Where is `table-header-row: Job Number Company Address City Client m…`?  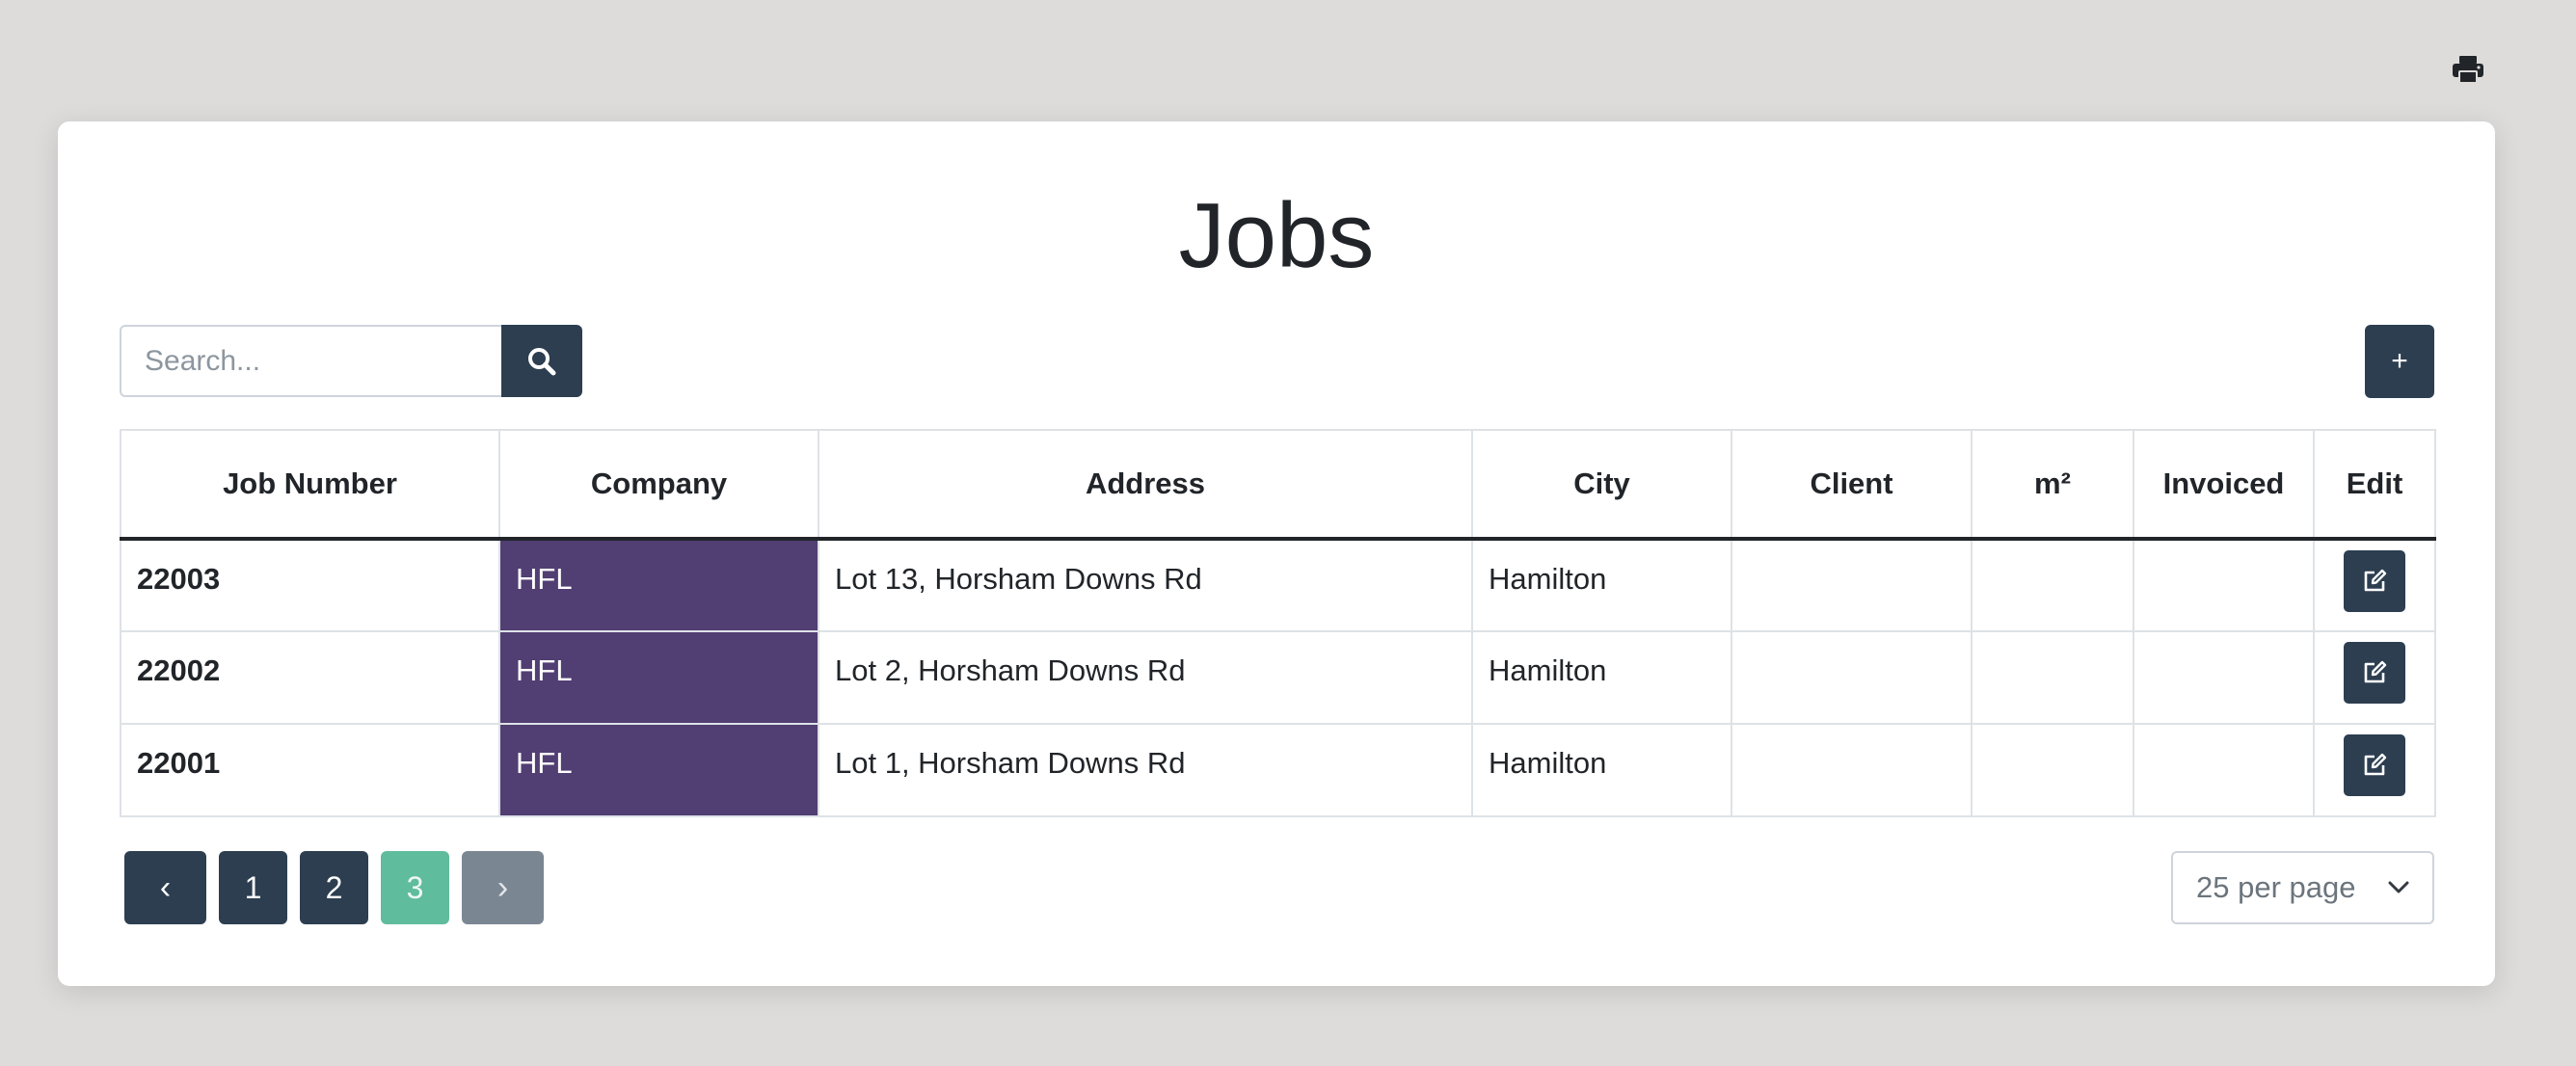 table-header-row: Job Number Company Address City Client m… is located at coordinates (1278, 485).